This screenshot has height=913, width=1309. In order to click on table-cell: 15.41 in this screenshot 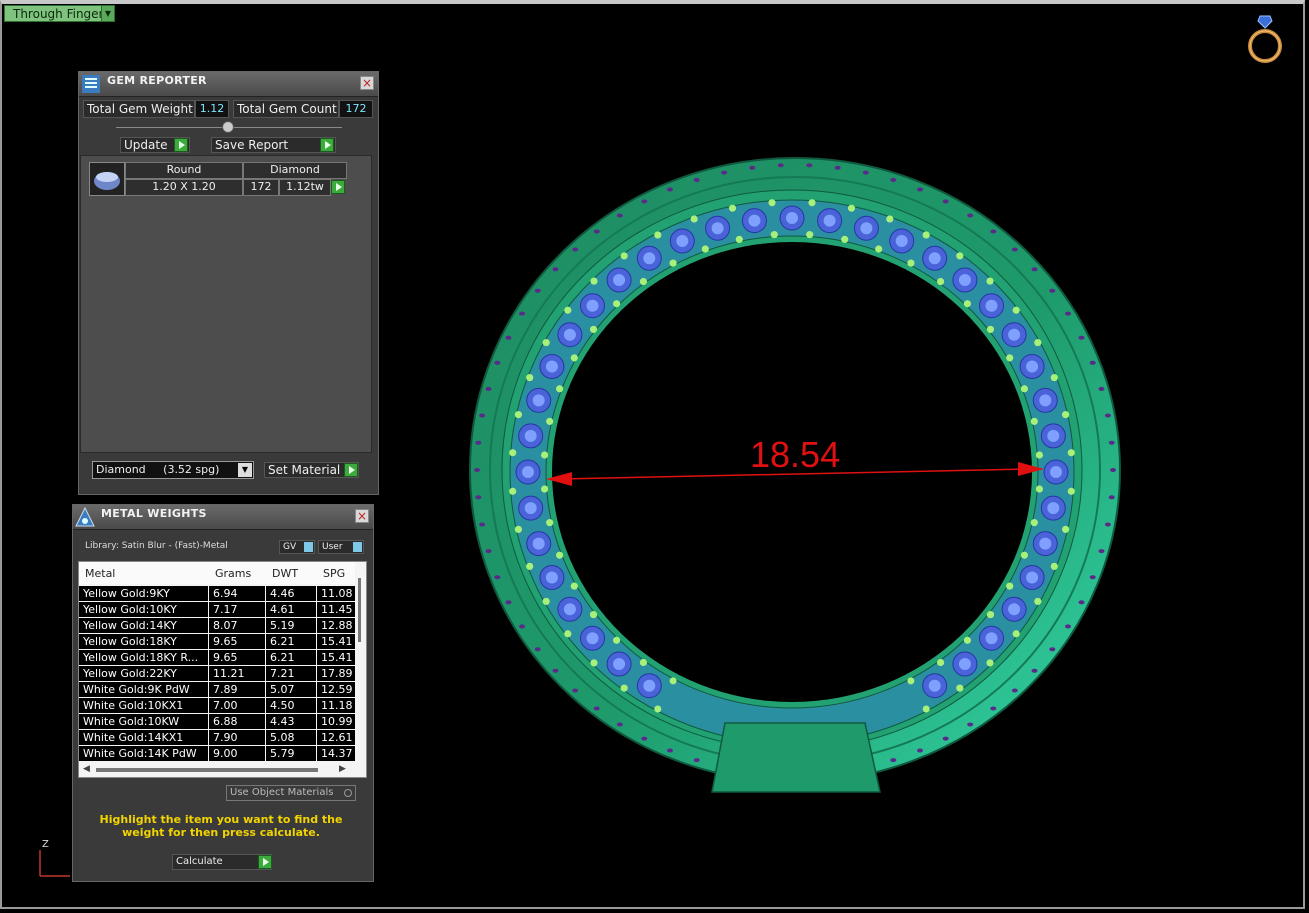, I will do `click(336, 641)`.